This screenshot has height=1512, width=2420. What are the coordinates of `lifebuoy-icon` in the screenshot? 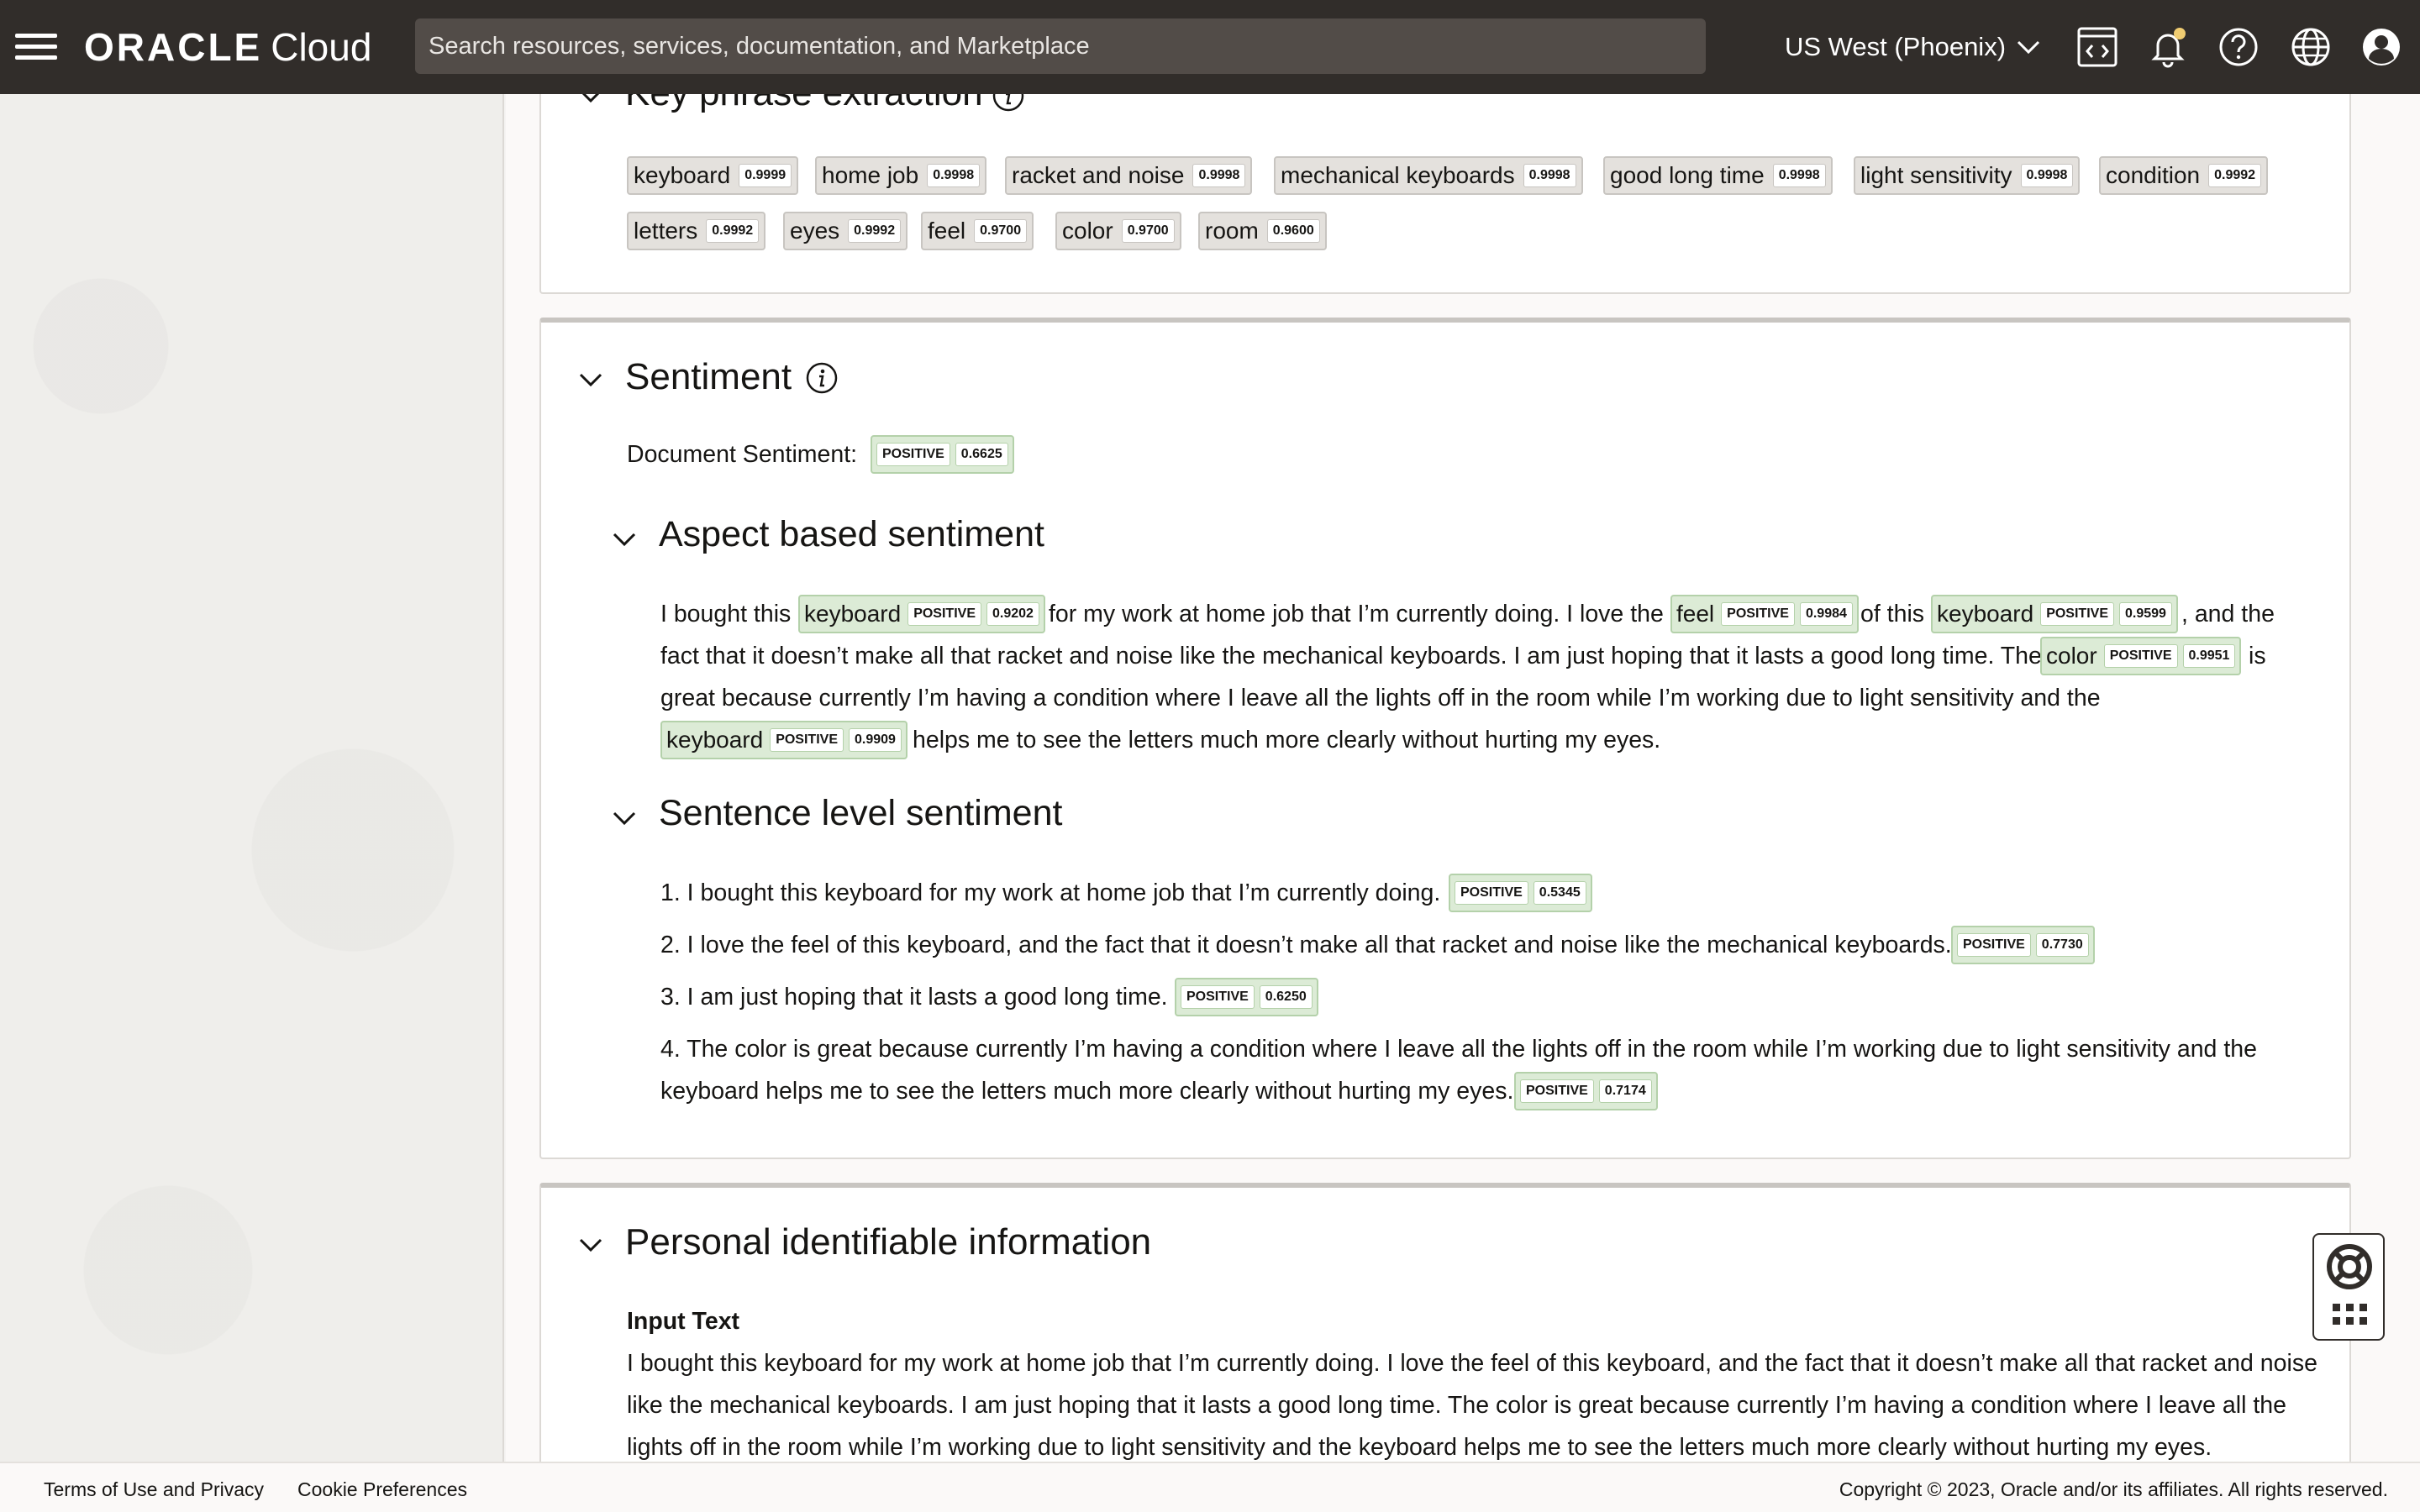 It's located at (2349, 1266).